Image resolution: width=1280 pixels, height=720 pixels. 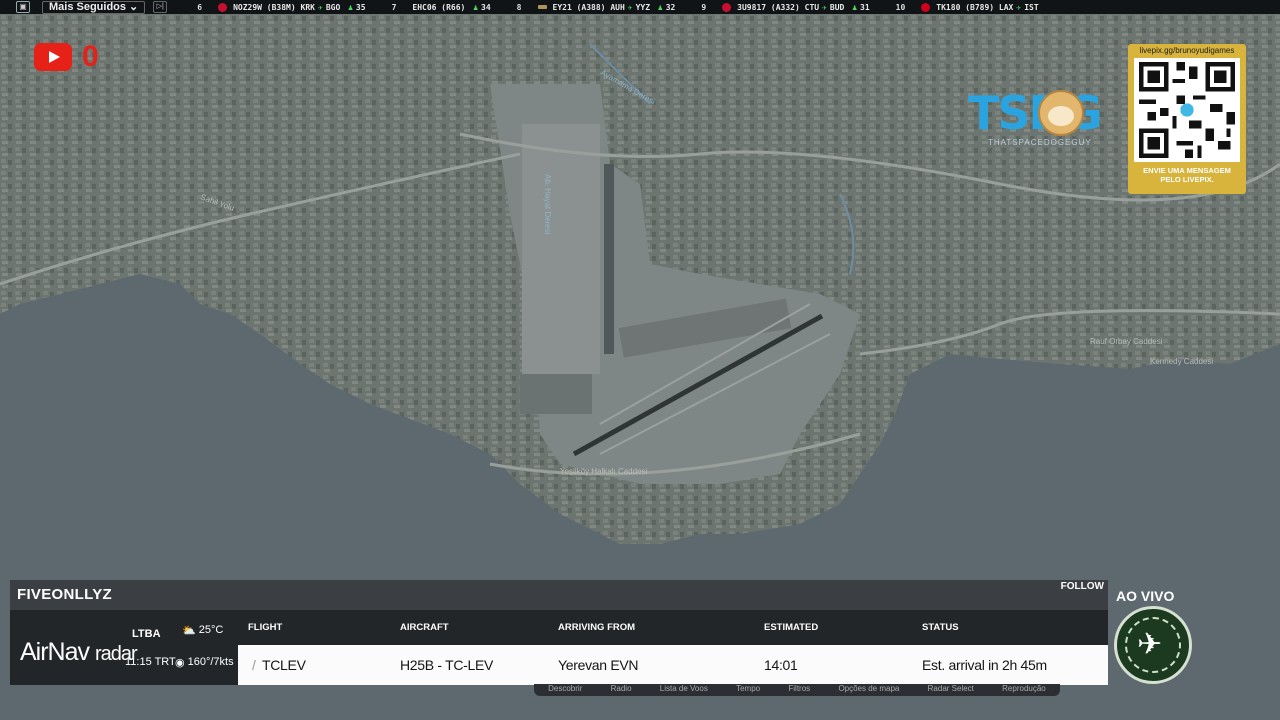 What do you see at coordinates (160, 7) in the screenshot?
I see `skip-icon: ▷|` at bounding box center [160, 7].